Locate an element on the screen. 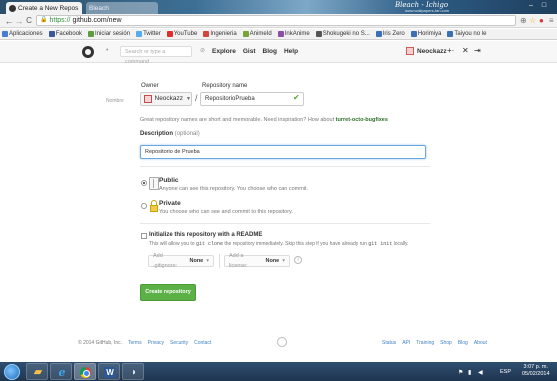  bookmark-item: InkAnime is located at coordinates (293, 34).